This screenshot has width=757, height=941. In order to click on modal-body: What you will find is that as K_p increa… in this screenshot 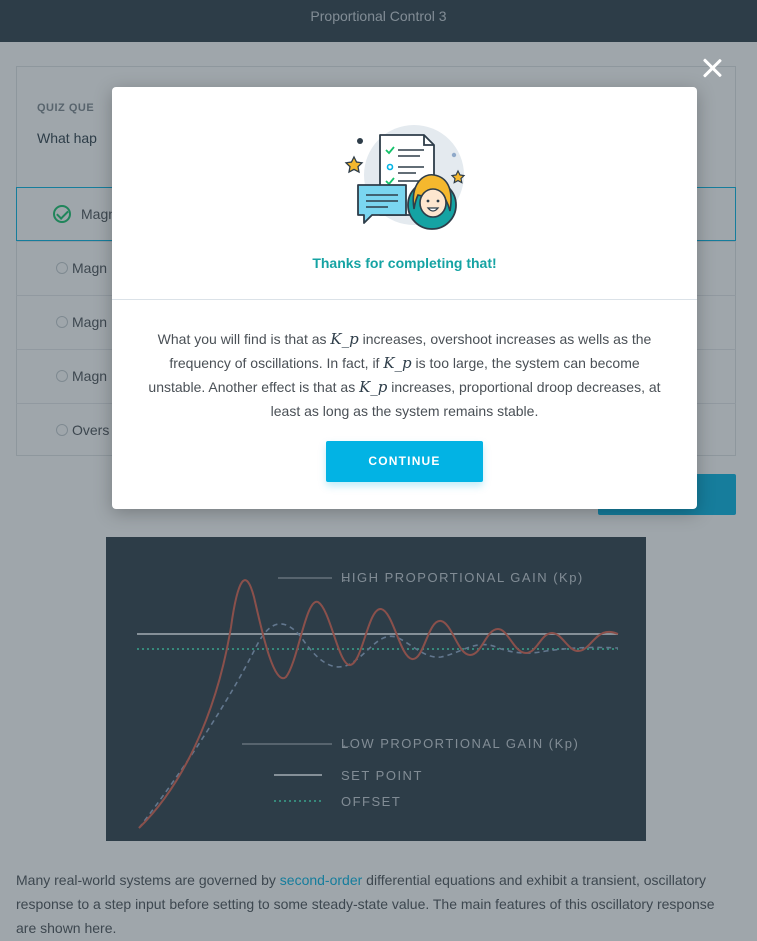, I will do `click(404, 375)`.